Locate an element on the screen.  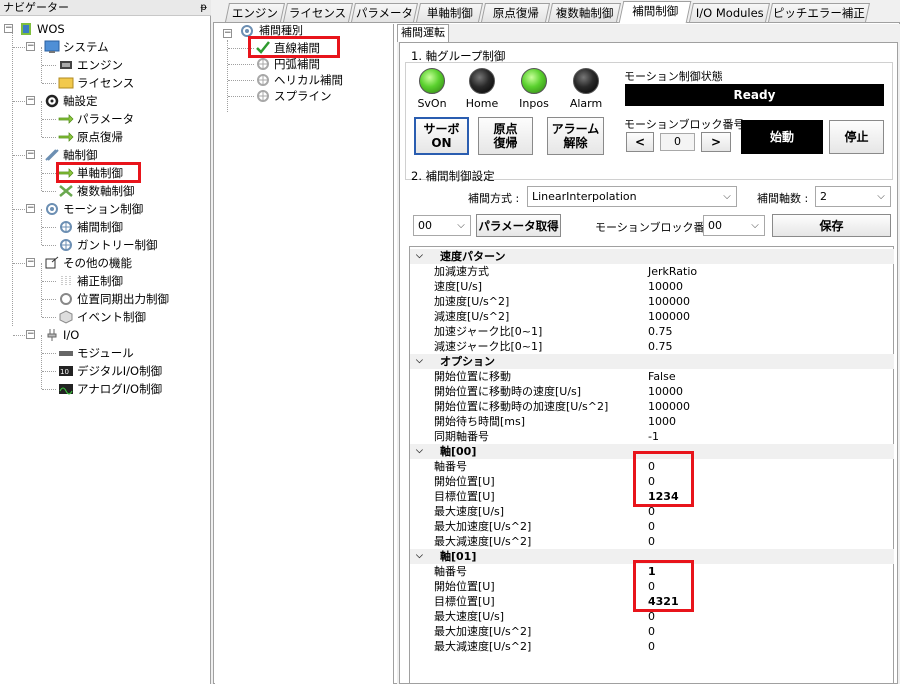
property-value: -1 is located at coordinates (653, 436).